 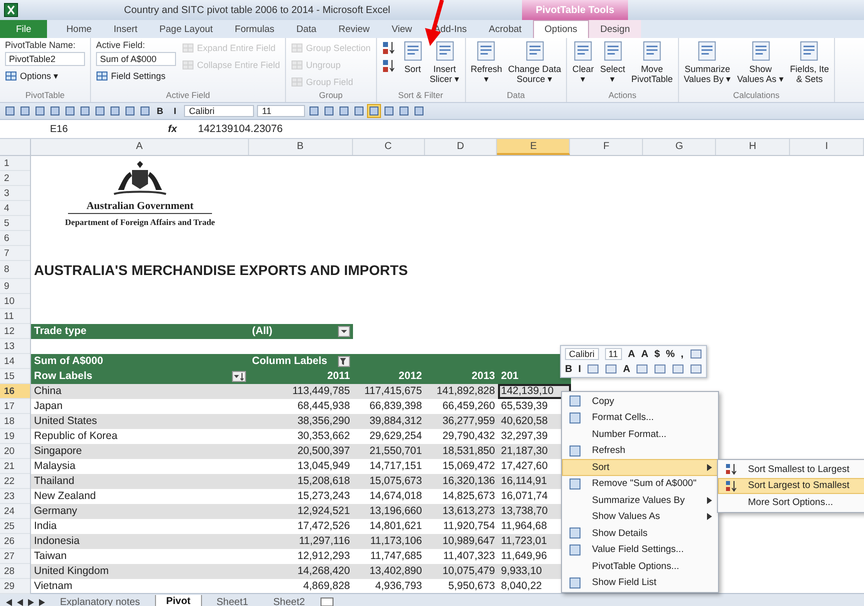 What do you see at coordinates (15, 208) in the screenshot?
I see `row-header: 4` at bounding box center [15, 208].